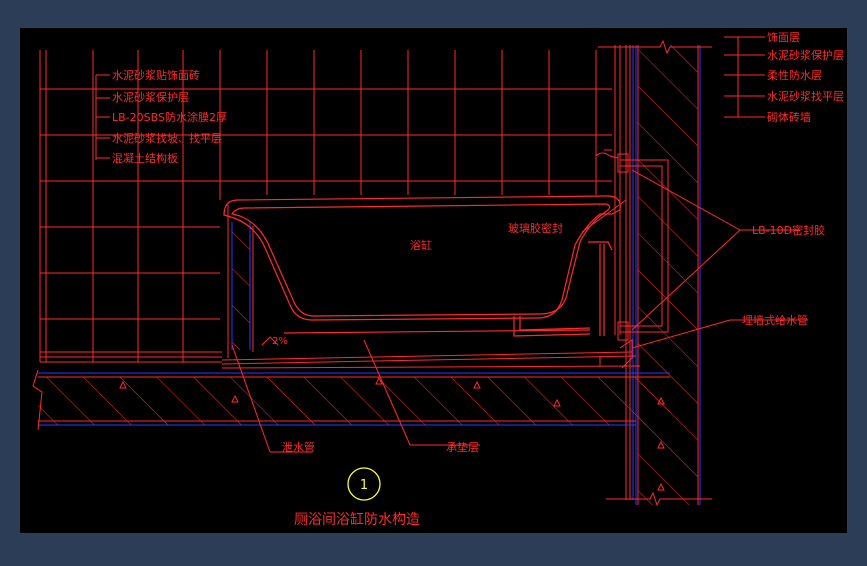  Describe the element at coordinates (805, 55) in the screenshot. I see `right-label-2: 水泥砂浆保护层` at that location.